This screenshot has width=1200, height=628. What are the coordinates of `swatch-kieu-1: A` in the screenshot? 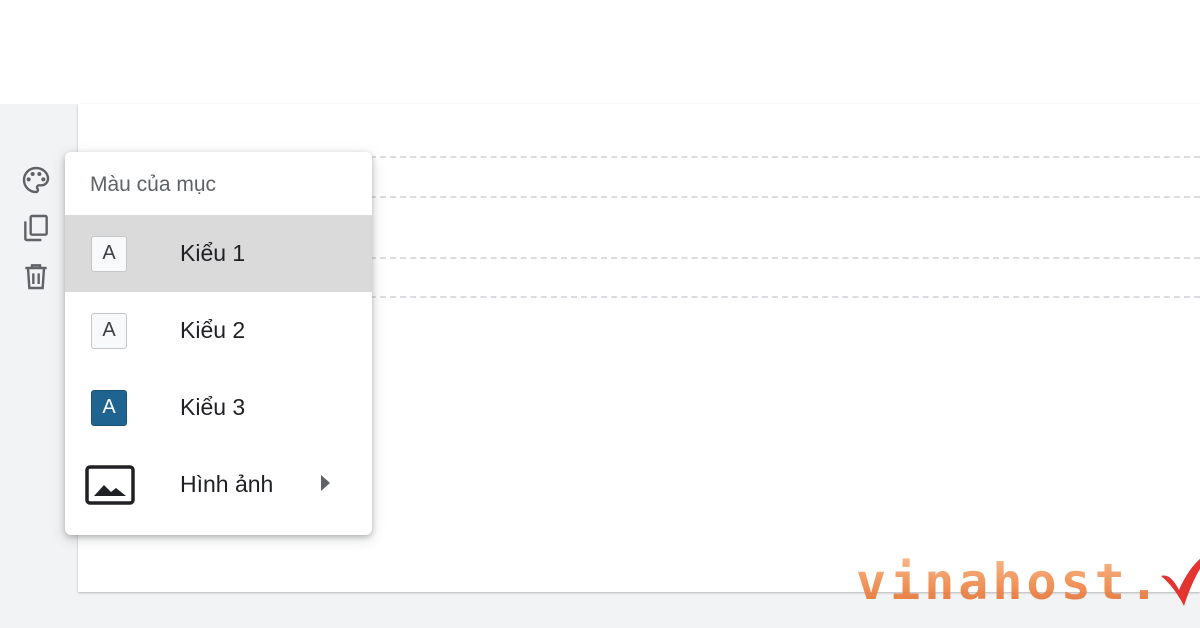 It's located at (109, 253).